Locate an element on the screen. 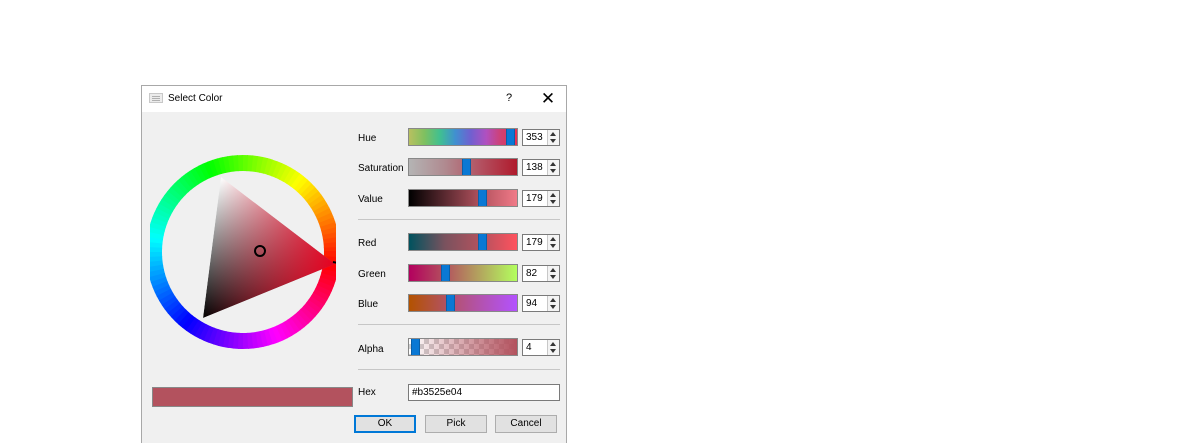 Image resolution: width=1190 pixels, height=443 pixels. saturation-slider is located at coordinates (463, 167).